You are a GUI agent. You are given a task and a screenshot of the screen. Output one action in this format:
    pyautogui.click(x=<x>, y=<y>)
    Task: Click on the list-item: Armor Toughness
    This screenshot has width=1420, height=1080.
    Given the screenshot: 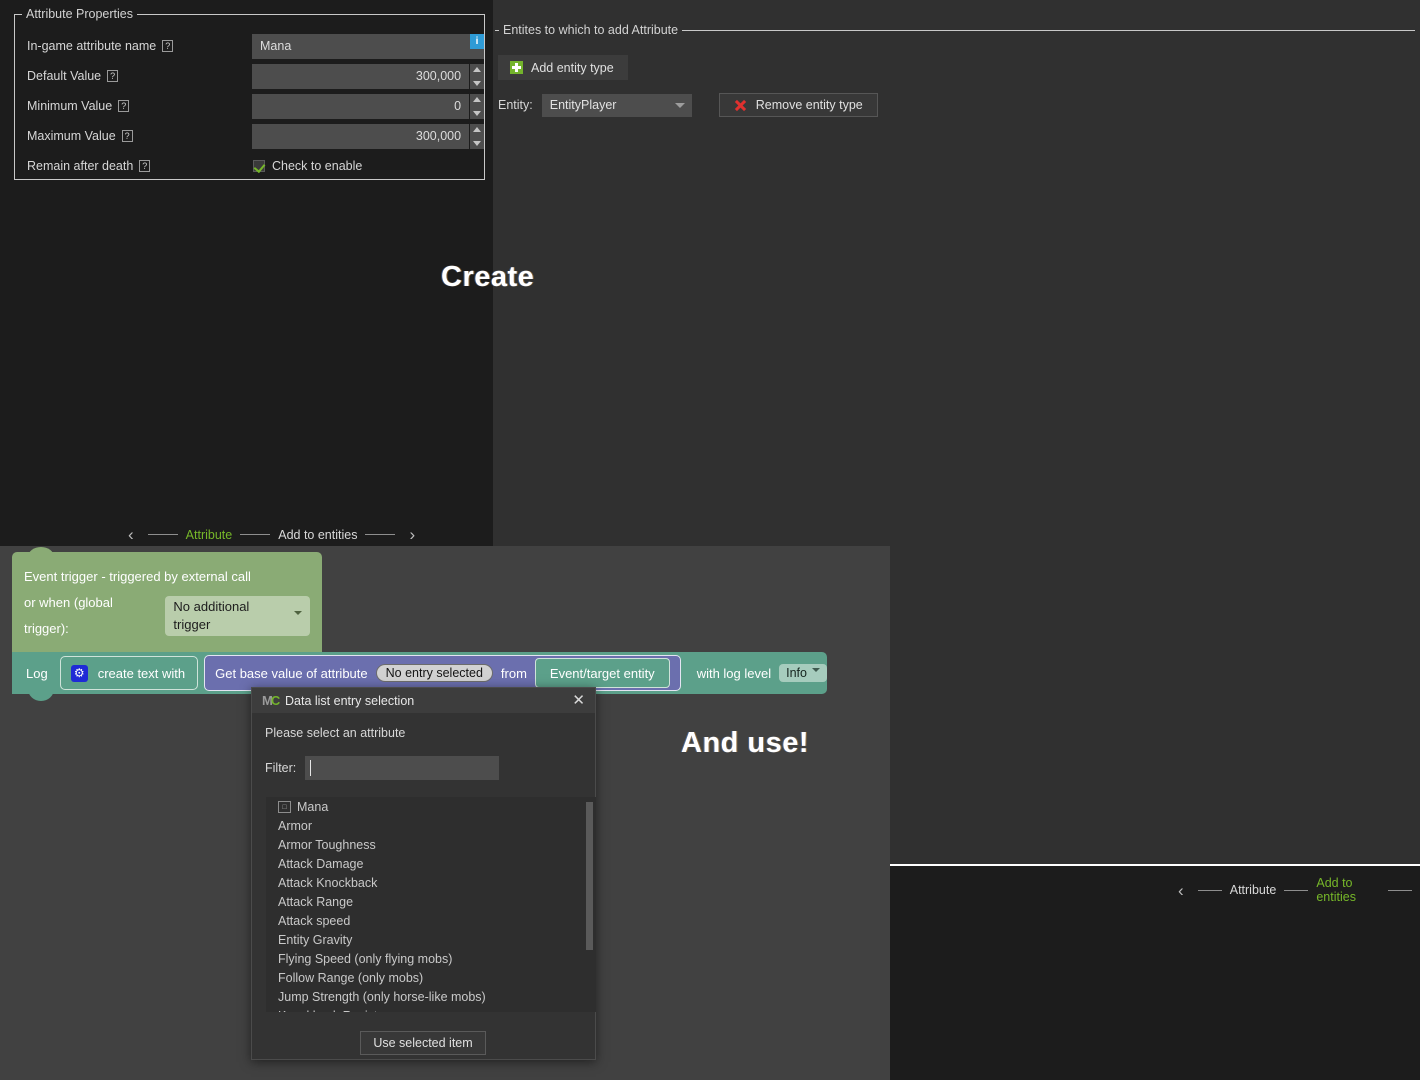 What is the action you would take?
    pyautogui.click(x=431, y=844)
    